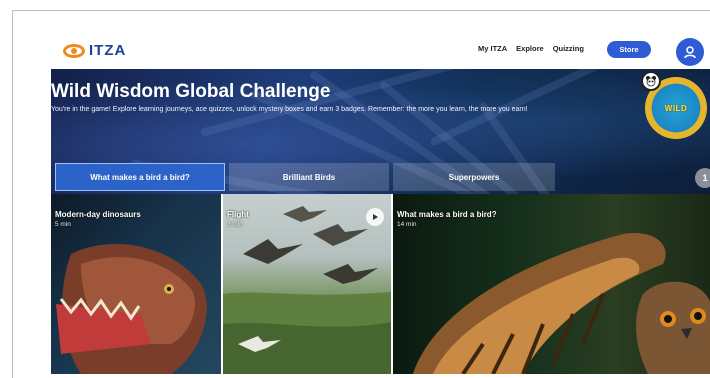 Image resolution: width=710 pixels, height=378 pixels. Describe the element at coordinates (235, 224) in the screenshot. I see `card-duration: 3 min` at that location.